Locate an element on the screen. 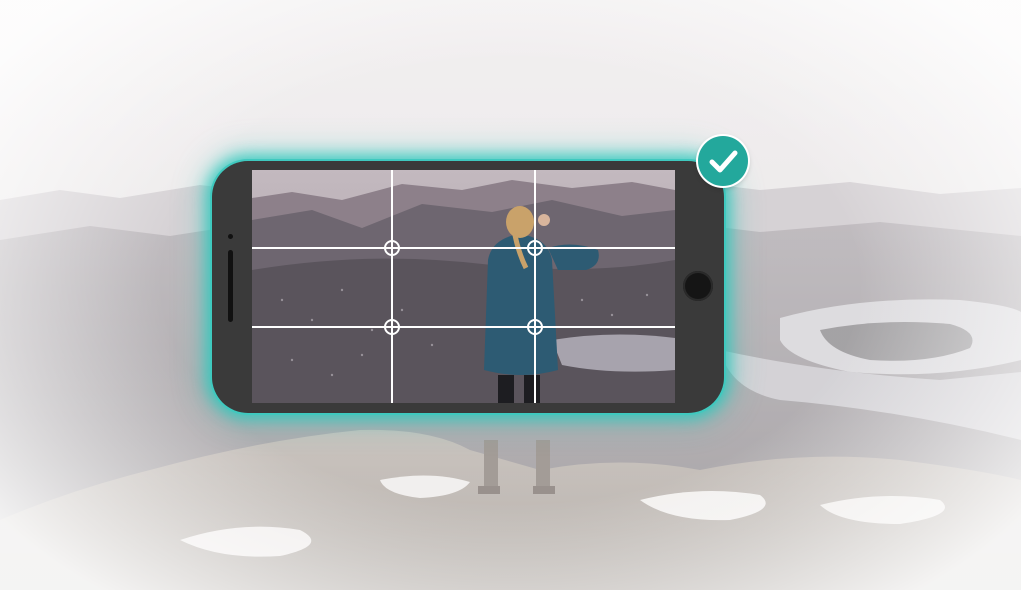 This screenshot has width=1021, height=590. checkmark-icon is located at coordinates (723, 161).